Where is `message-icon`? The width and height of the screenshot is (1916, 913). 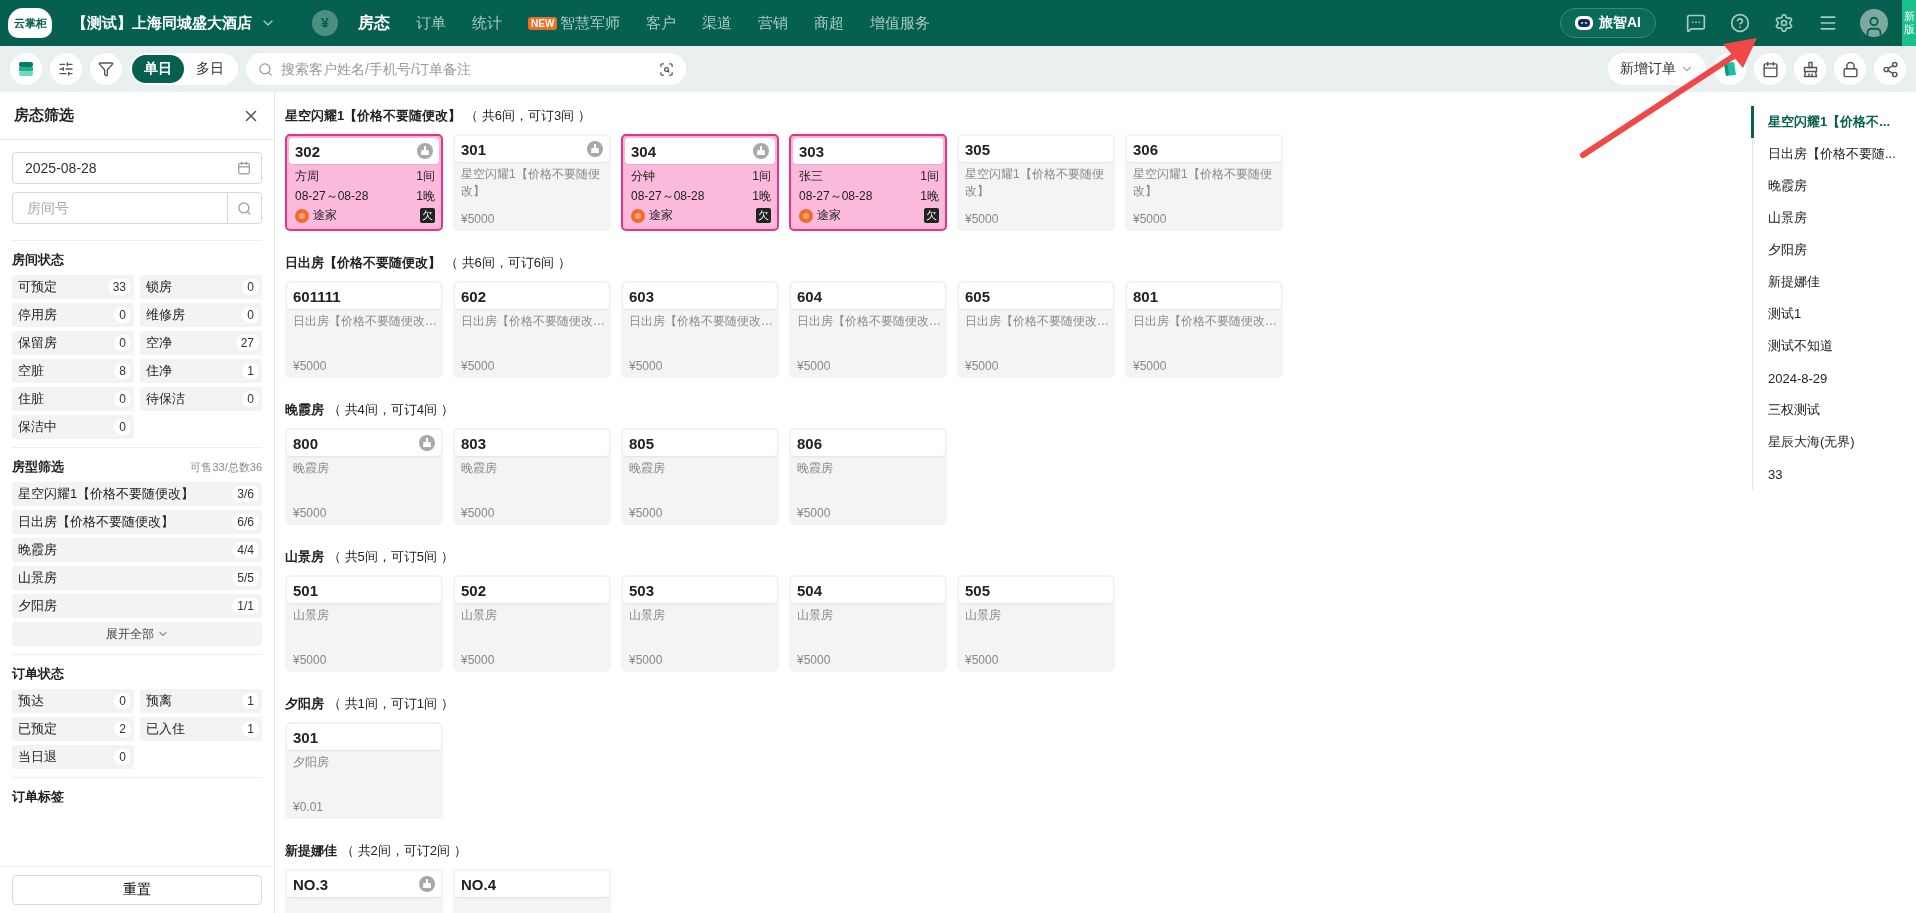
message-icon is located at coordinates (1696, 23).